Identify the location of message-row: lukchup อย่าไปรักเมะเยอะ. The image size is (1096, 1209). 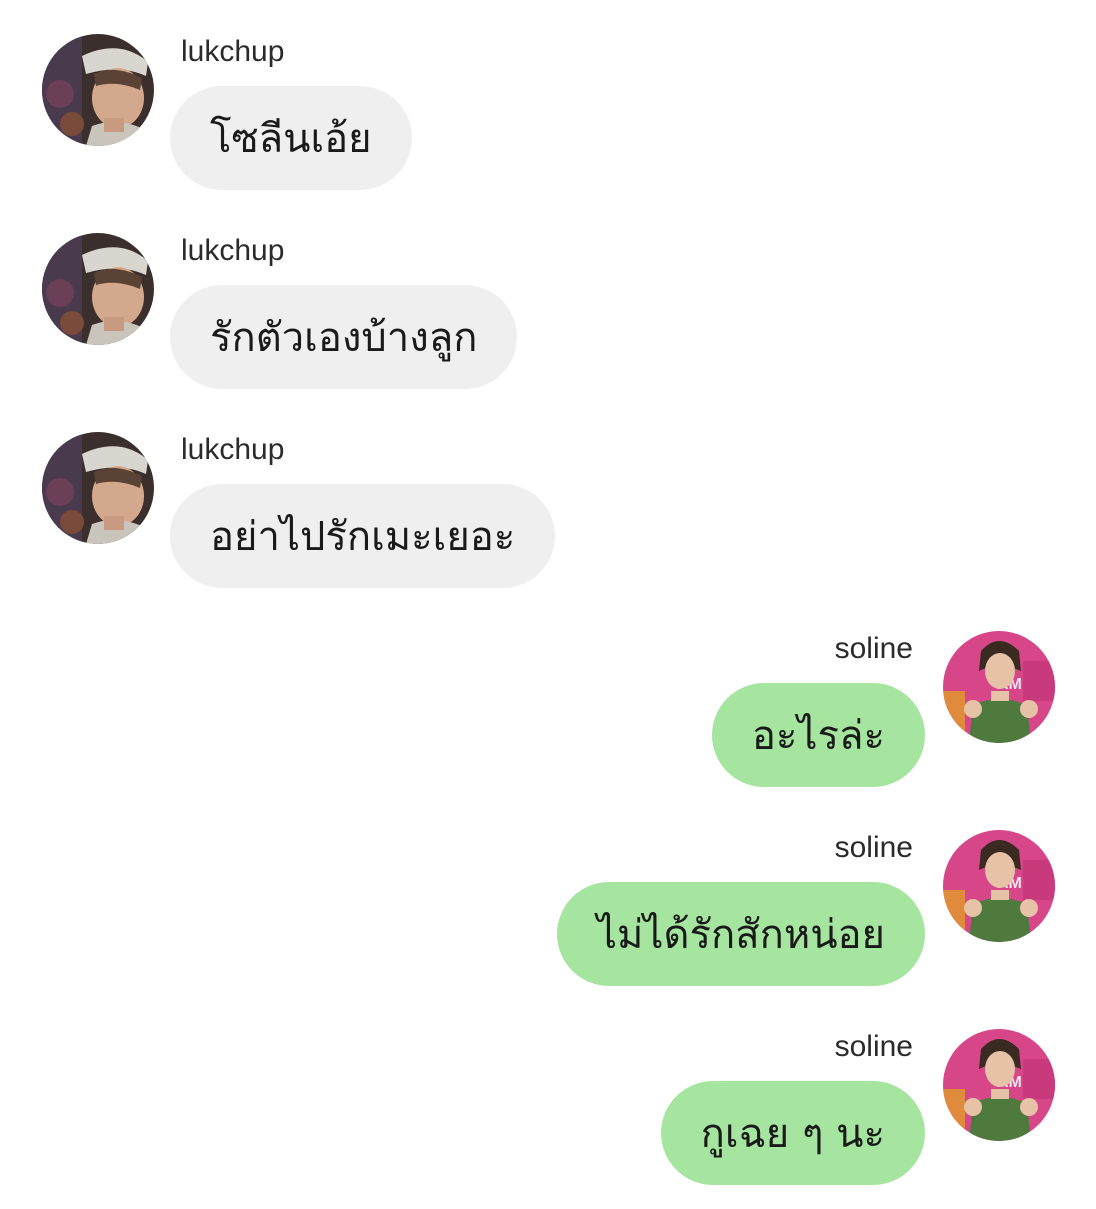
(548, 522).